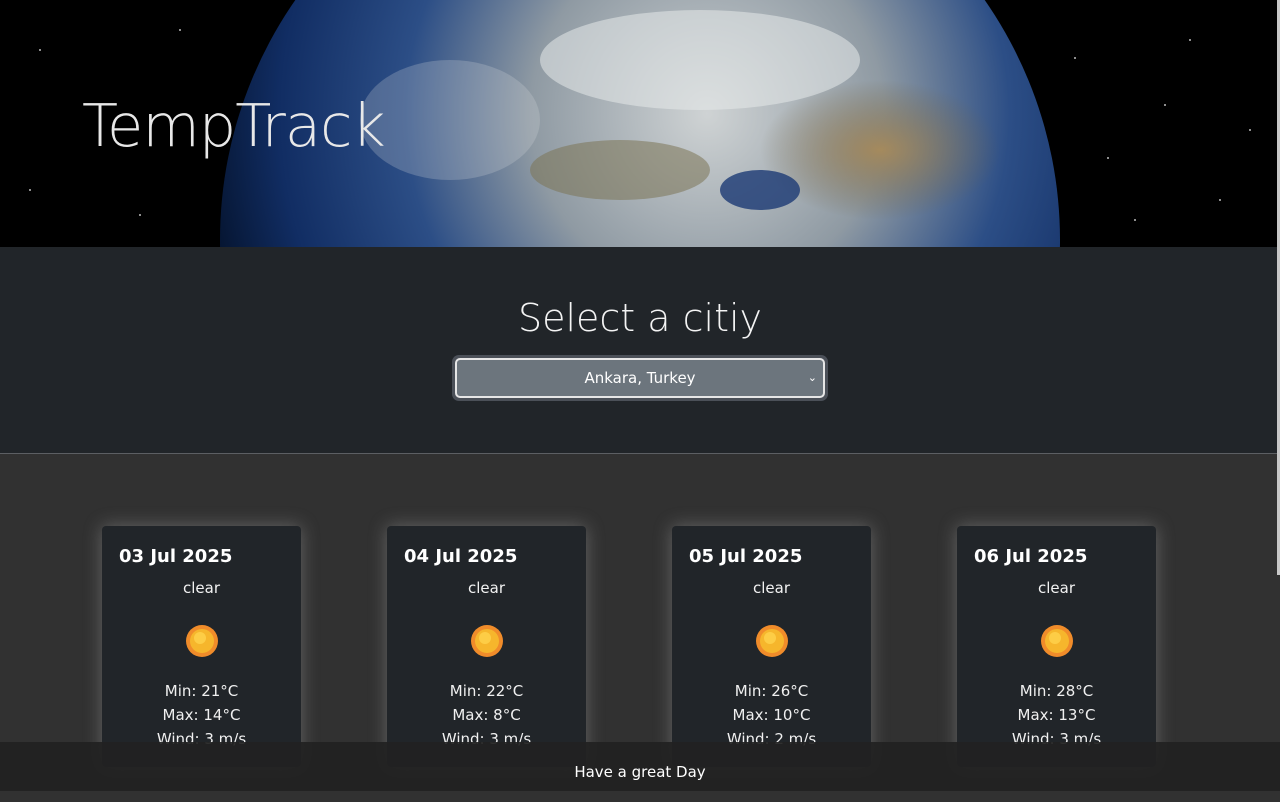  What do you see at coordinates (746, 556) in the screenshot?
I see `forecast-date: 05 Jul 2025` at bounding box center [746, 556].